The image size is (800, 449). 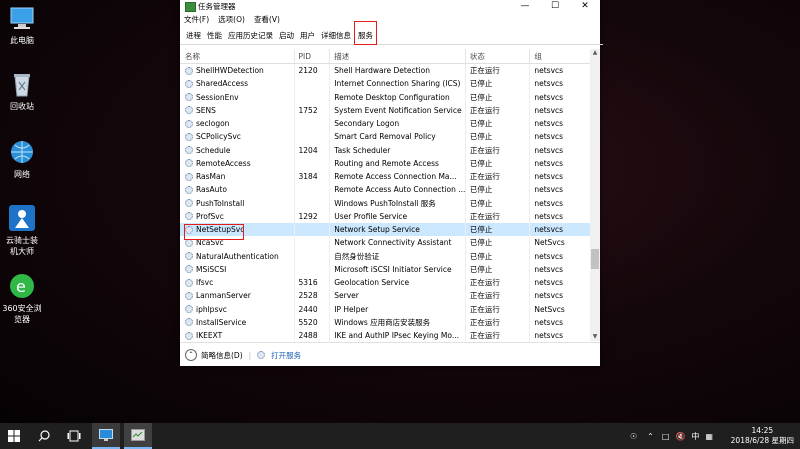 I want to click on description-cell-text: Windows PushToInstall 服务, so click(x=385, y=203).